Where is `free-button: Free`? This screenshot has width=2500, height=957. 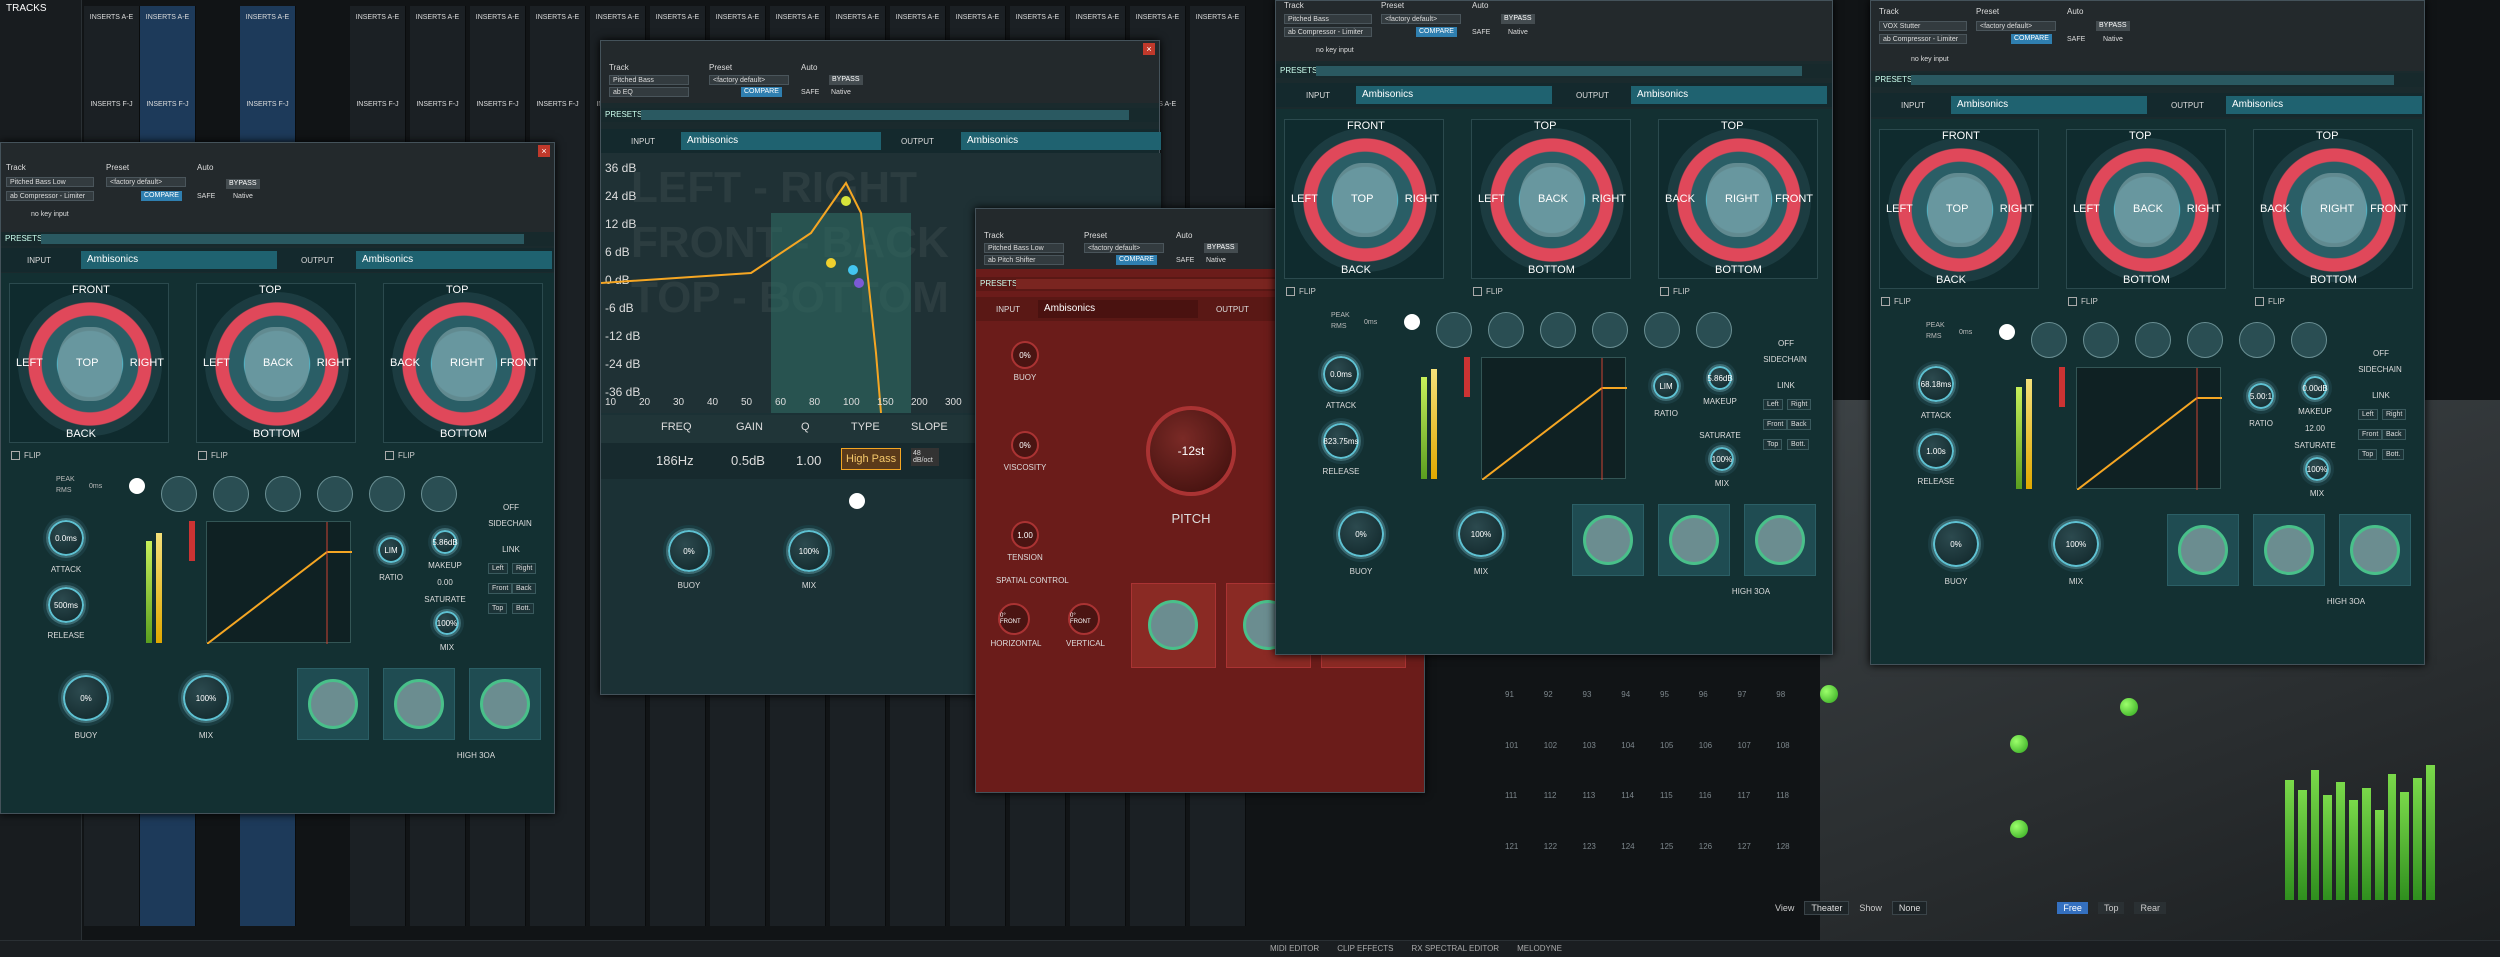
free-button: Free is located at coordinates (2072, 908).